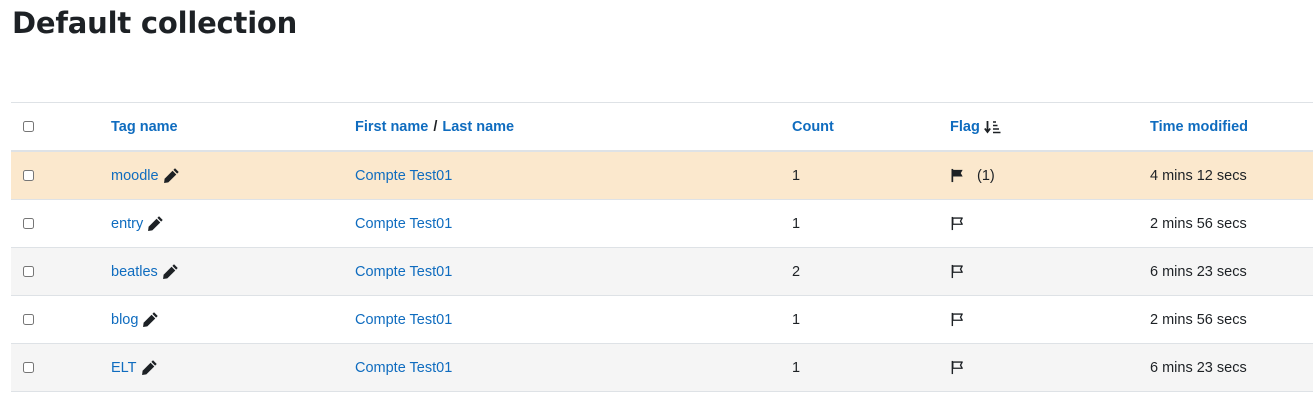 The height and width of the screenshot is (400, 1313). I want to click on sort-amount-down-icon, so click(992, 127).